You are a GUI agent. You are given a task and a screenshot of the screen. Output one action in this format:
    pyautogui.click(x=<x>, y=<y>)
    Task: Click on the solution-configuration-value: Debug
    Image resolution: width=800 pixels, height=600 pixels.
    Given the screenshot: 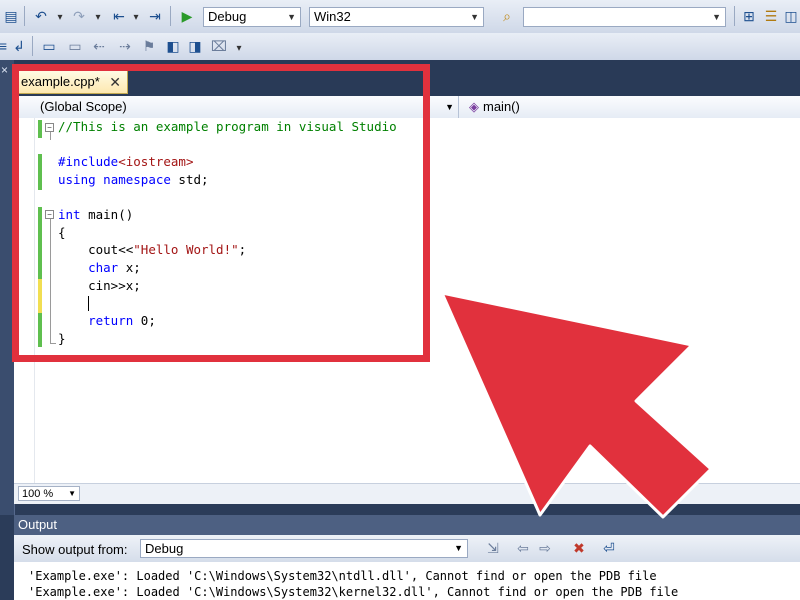 What is the action you would take?
    pyautogui.click(x=227, y=16)
    